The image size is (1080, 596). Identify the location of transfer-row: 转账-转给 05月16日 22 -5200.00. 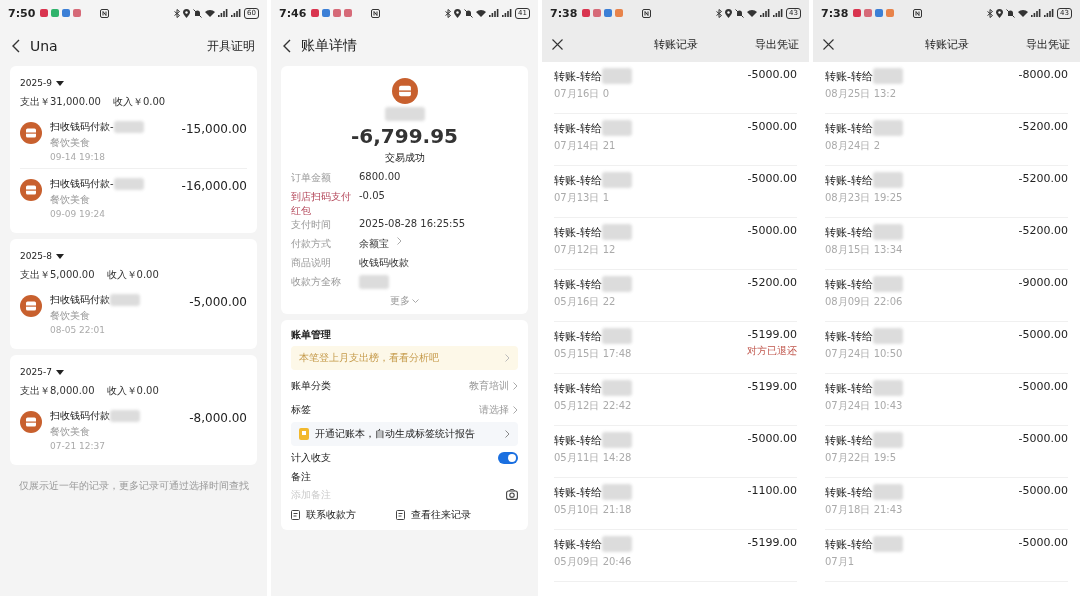
(675, 296).